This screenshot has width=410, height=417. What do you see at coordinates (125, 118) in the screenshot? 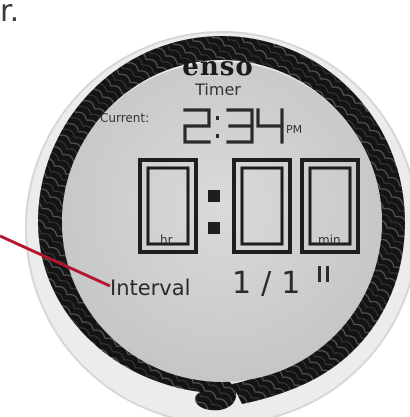
I see `current-time-label: Current:` at bounding box center [125, 118].